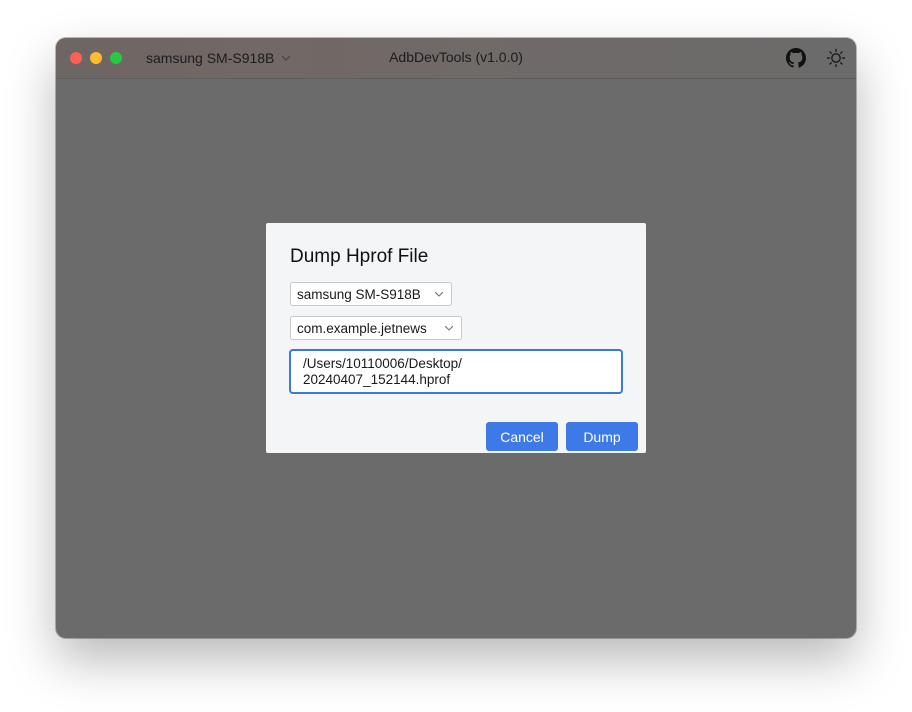 The image size is (912, 712). I want to click on cancel-button: Cancel, so click(522, 436).